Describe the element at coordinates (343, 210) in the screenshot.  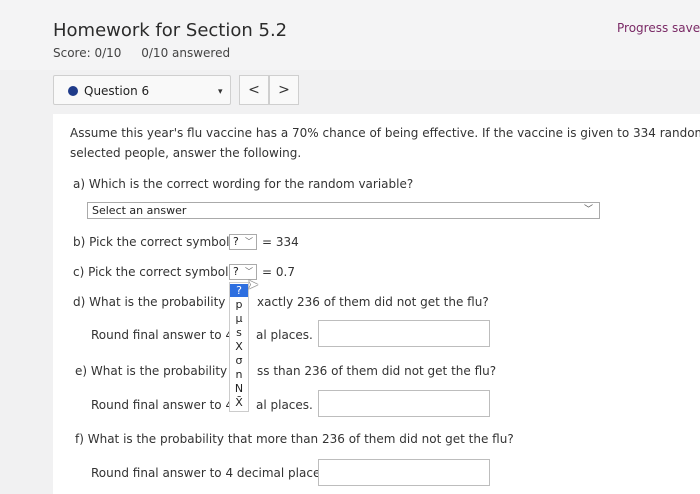
I see `random-variable-select: Select an answer ﹀` at that location.